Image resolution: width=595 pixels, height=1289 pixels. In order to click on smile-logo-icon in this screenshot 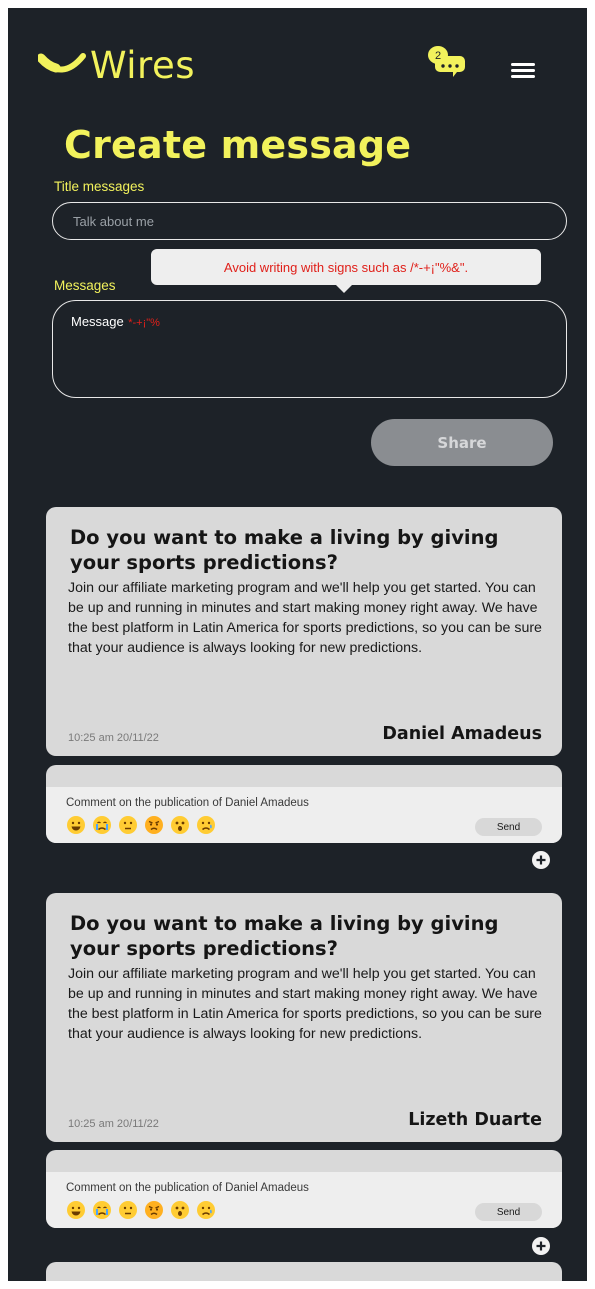, I will do `click(62, 63)`.